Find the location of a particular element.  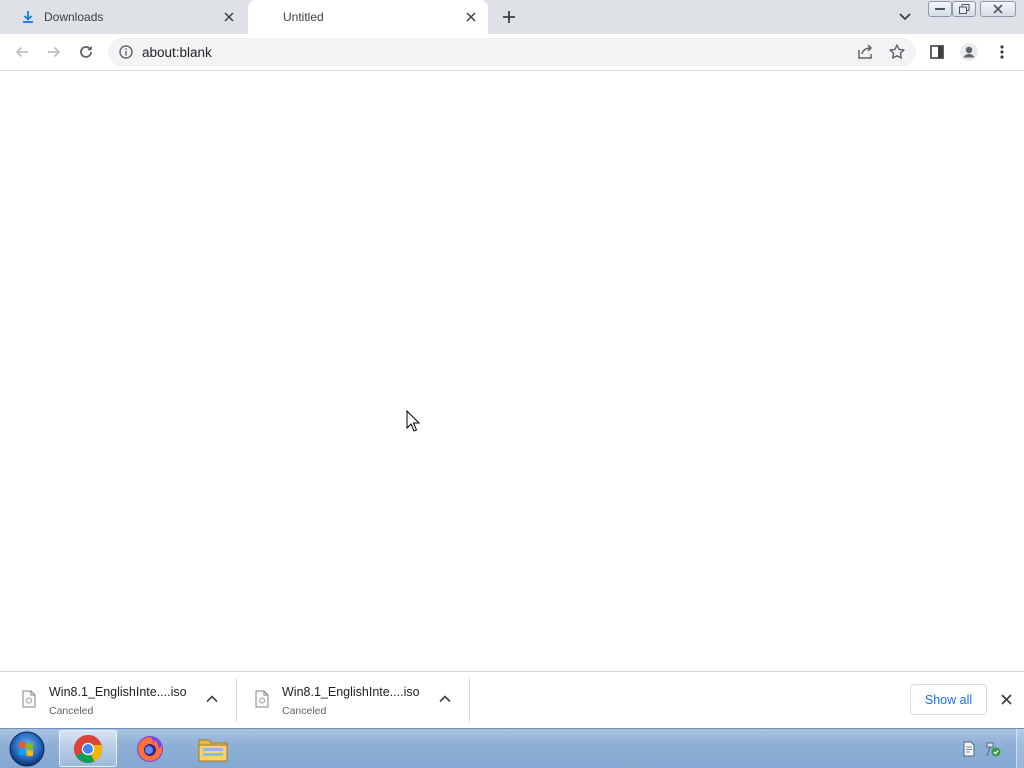

firefox-icon is located at coordinates (150, 748).